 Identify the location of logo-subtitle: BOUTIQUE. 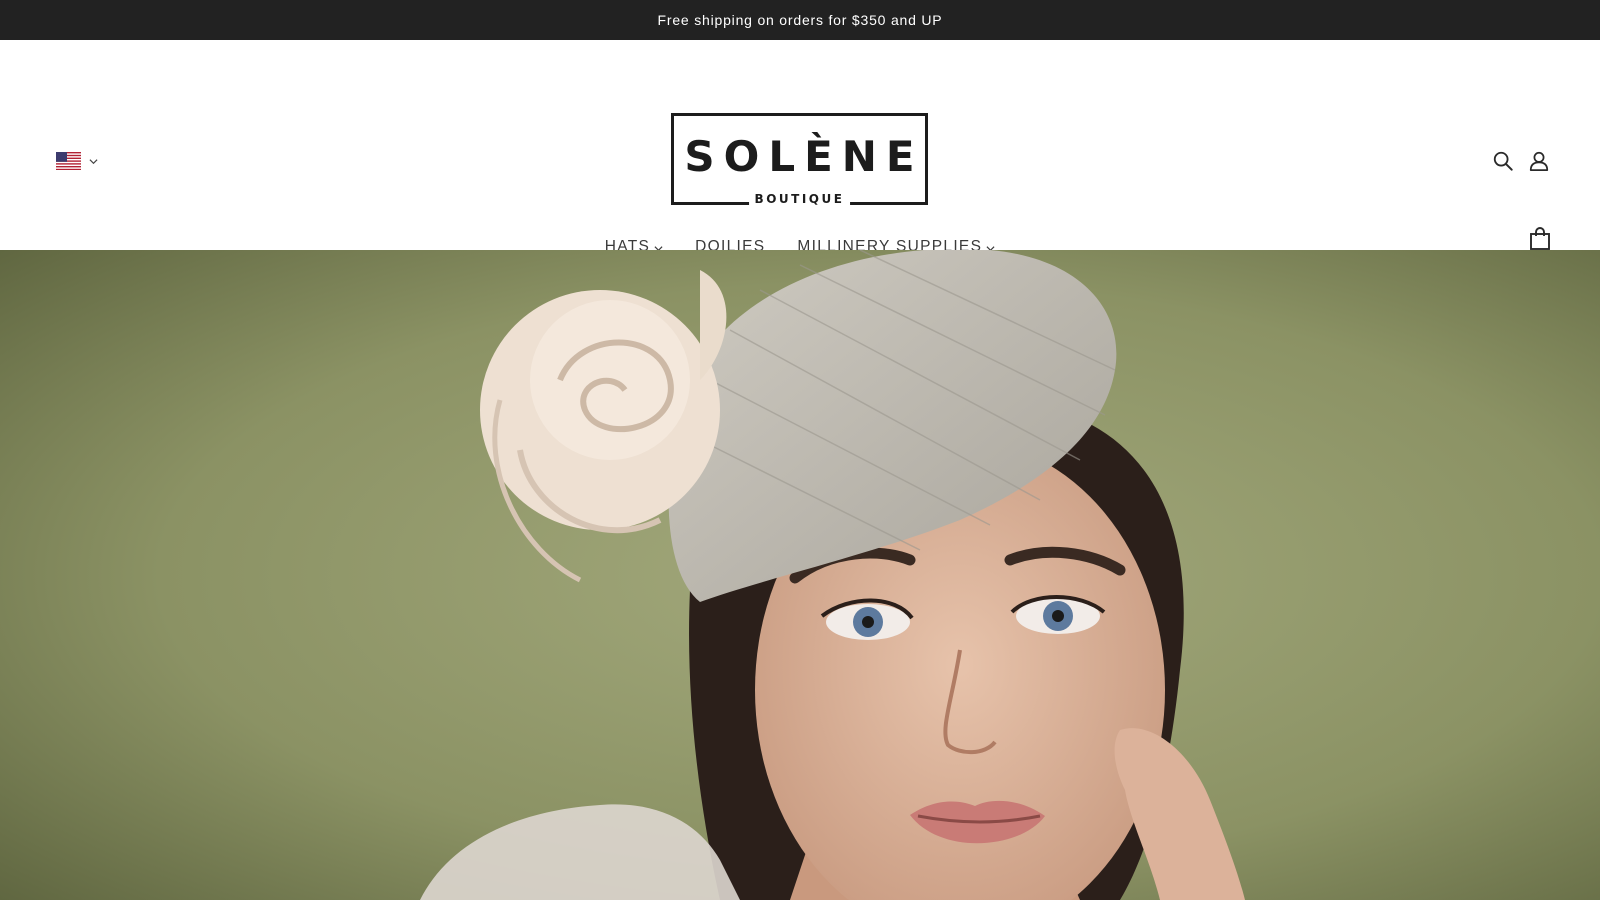
(799, 199).